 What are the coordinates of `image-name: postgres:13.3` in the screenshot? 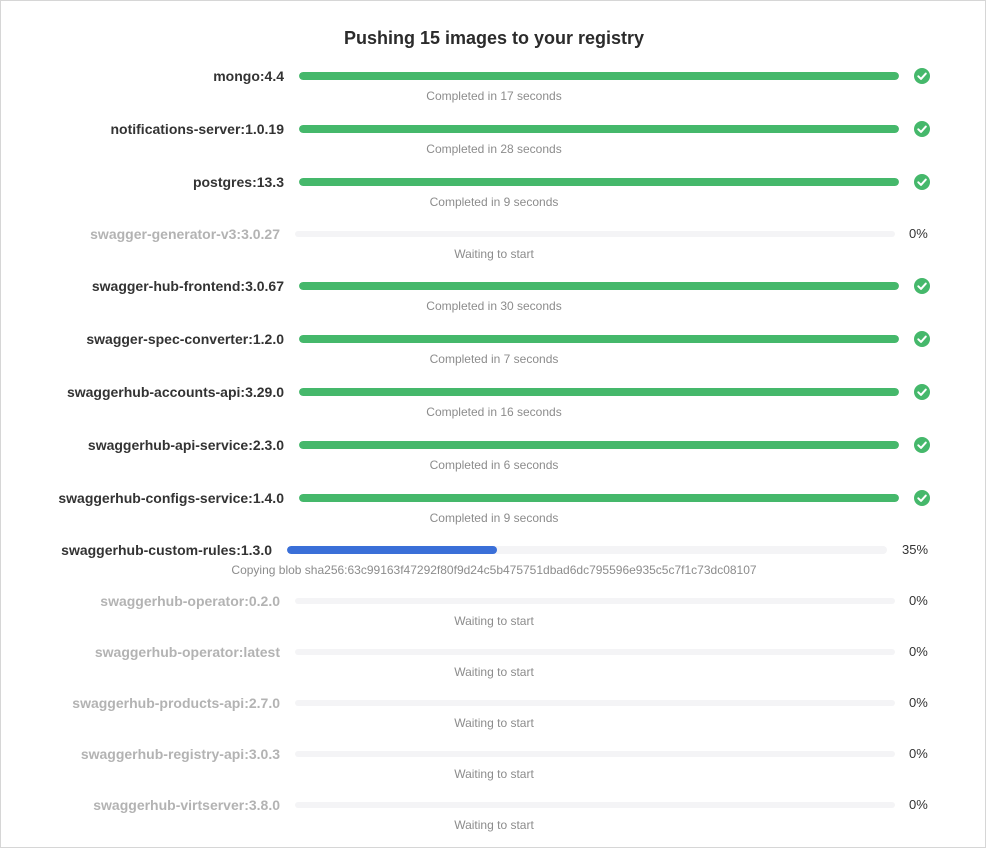 It's located at (238, 182).